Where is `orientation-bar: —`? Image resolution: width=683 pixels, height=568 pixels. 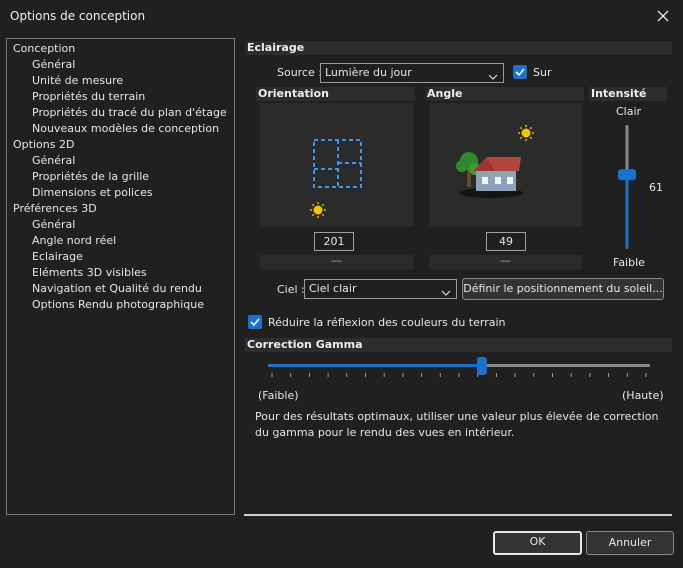 orientation-bar: — is located at coordinates (336, 262).